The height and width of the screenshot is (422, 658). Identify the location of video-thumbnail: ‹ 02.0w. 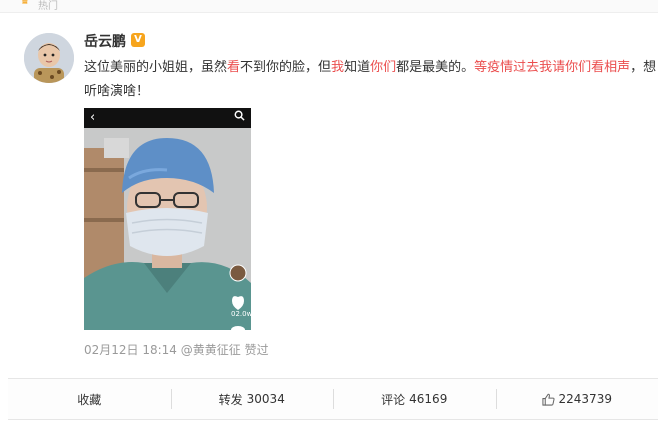
(167, 219).